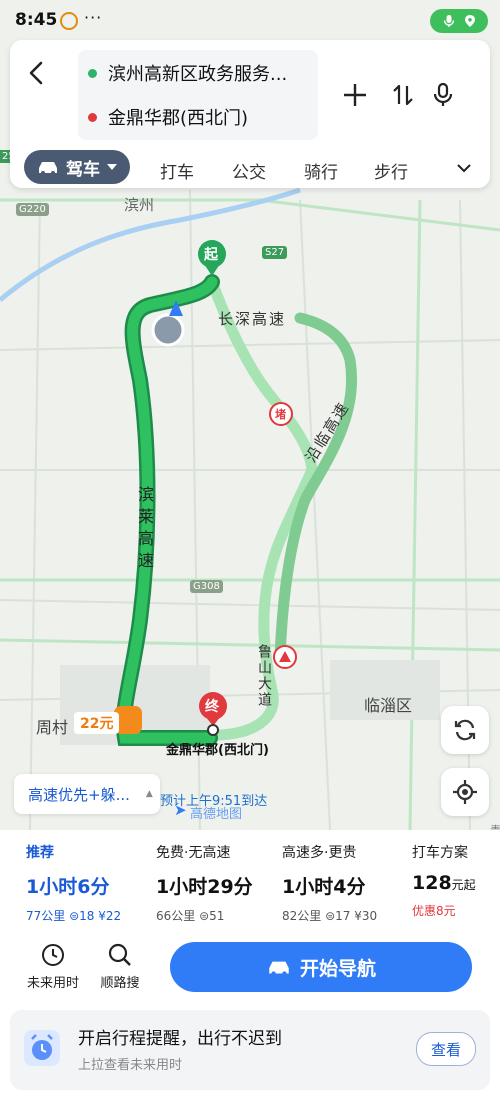 This screenshot has width=500, height=1098. Describe the element at coordinates (32, 209) in the screenshot. I see `map-label-g220: G220` at that location.